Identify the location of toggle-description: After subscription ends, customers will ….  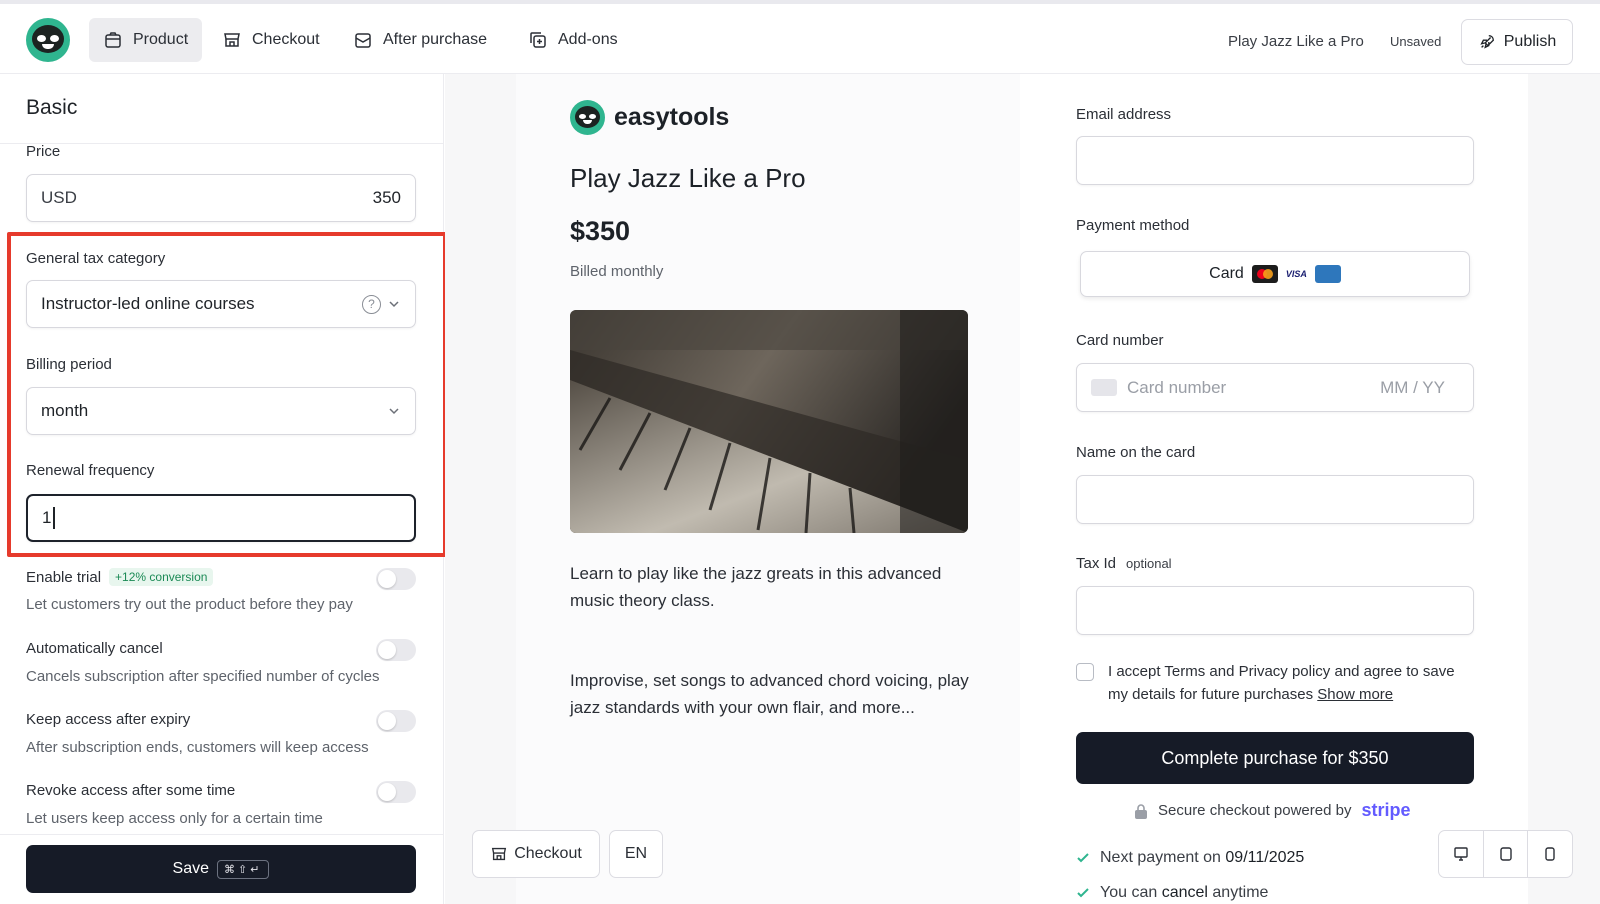
(197, 747).